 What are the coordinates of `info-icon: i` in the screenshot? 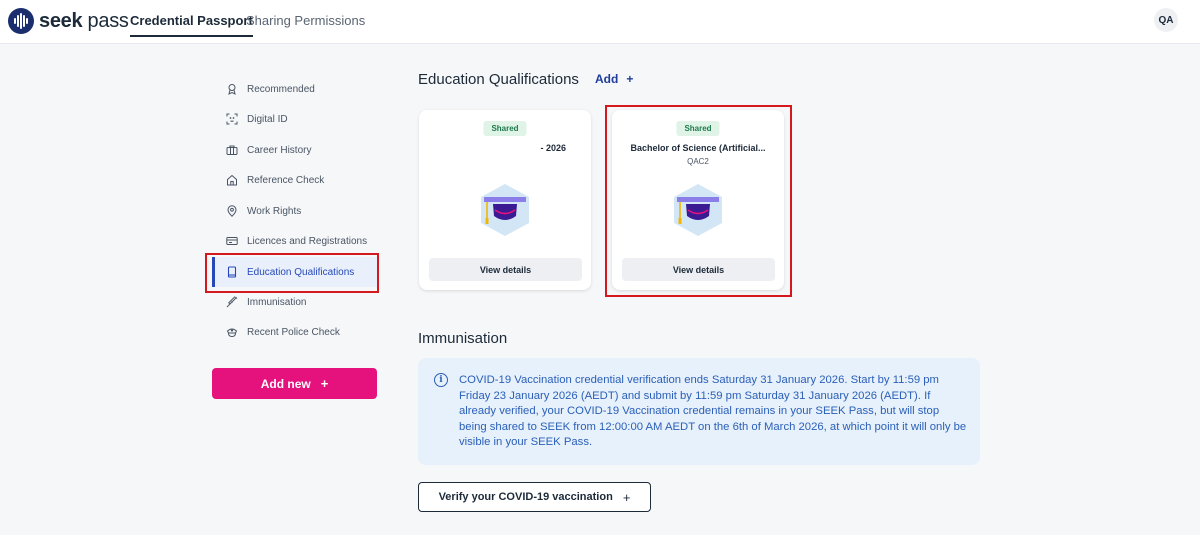 It's located at (441, 380).